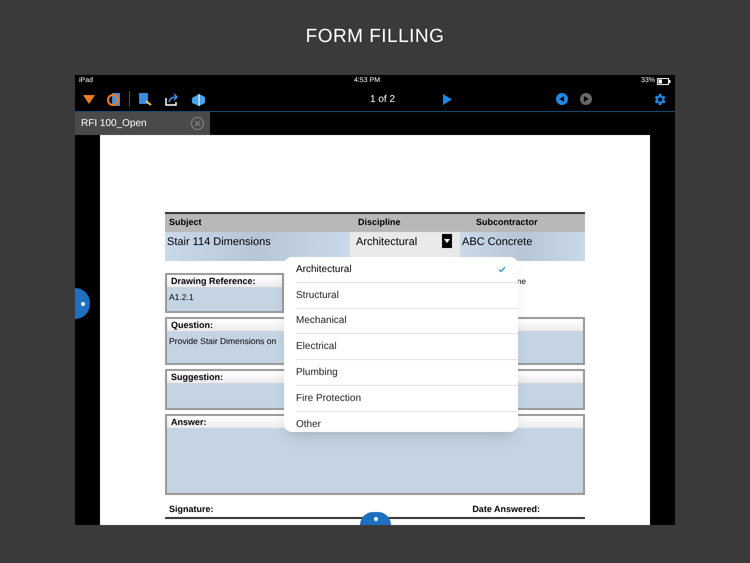 Image resolution: width=750 pixels, height=563 pixels. Describe the element at coordinates (407, 399) in the screenshot. I see `dropdown-option: Fire Protection` at that location.